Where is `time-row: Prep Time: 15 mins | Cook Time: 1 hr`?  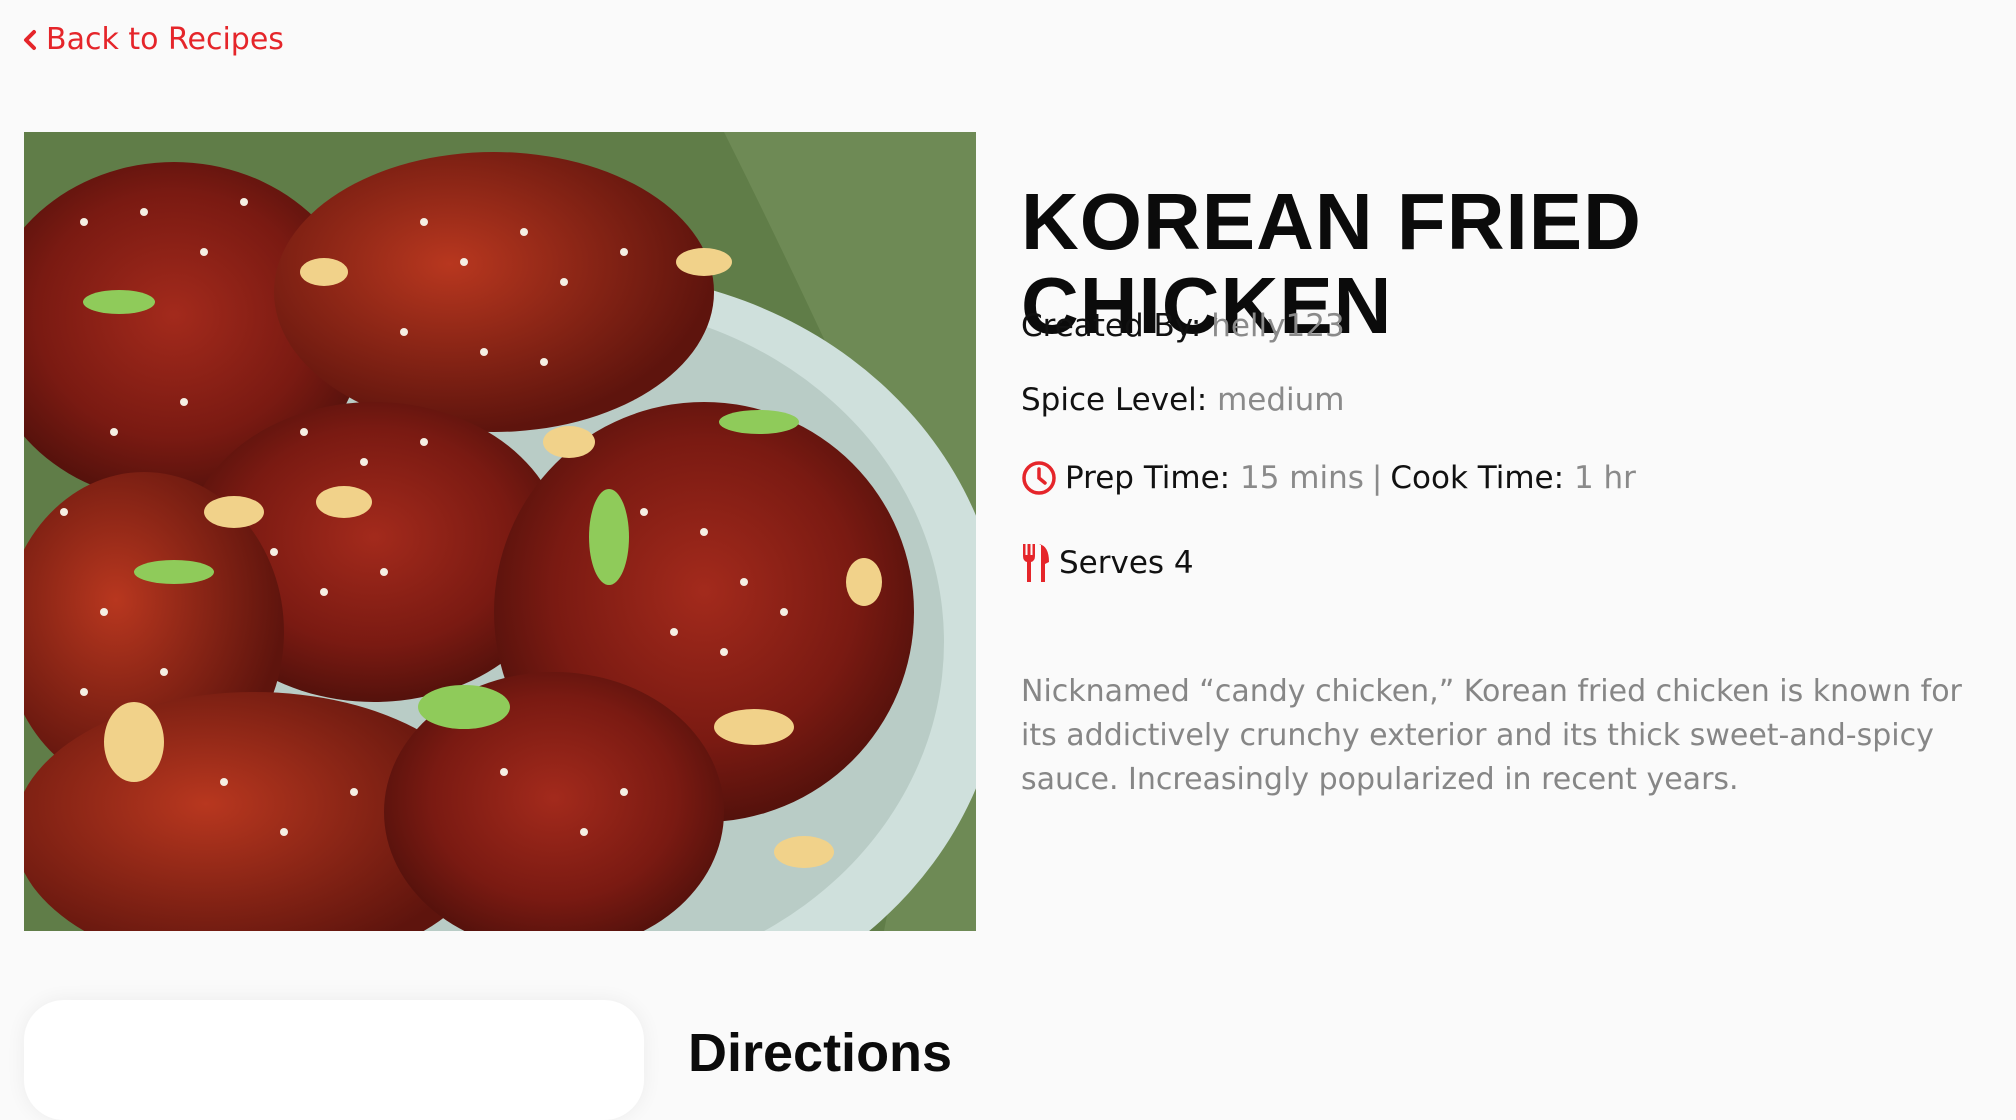
time-row: Prep Time: 15 mins | Cook Time: 1 hr is located at coordinates (1328, 478).